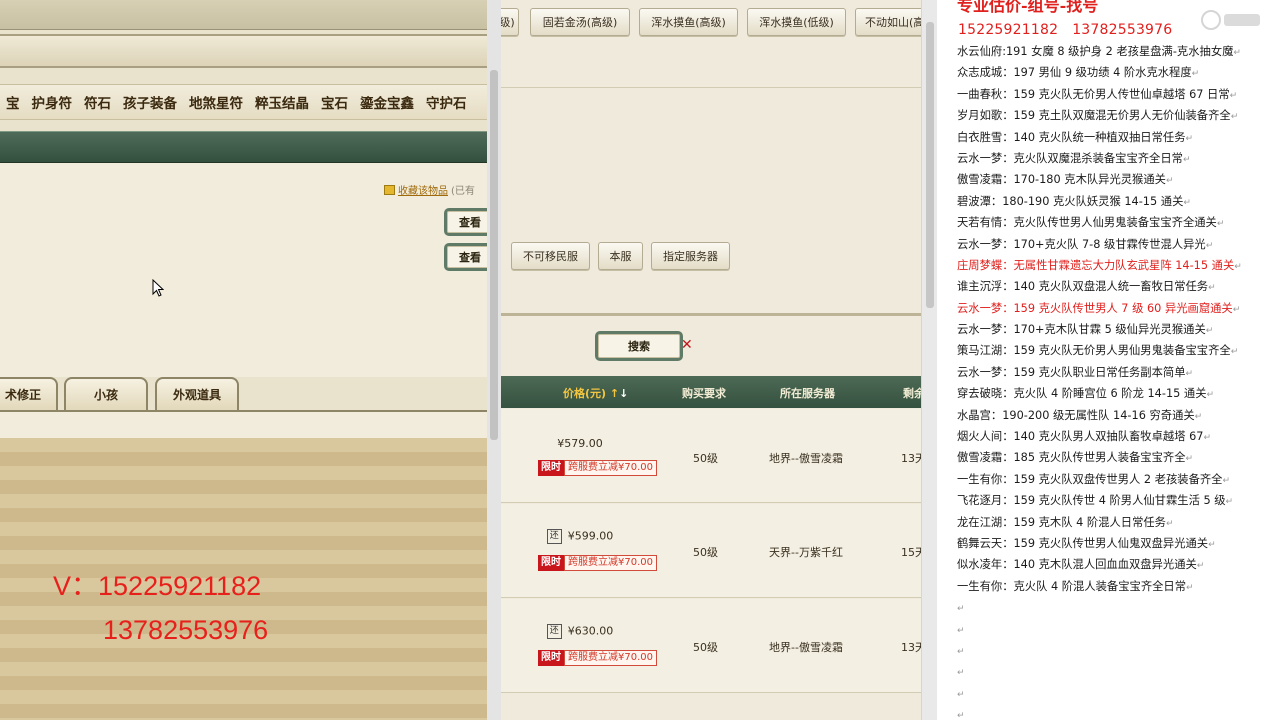  I want to click on server-name: 地界--傲雪凌霜, so click(806, 647).